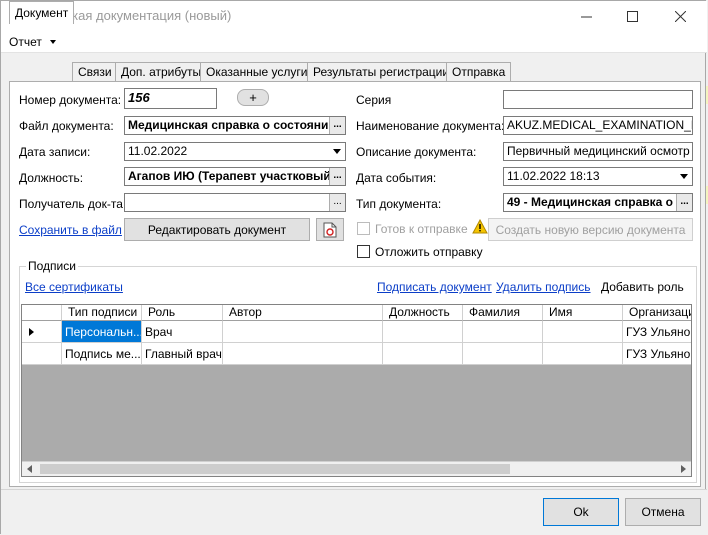  Describe the element at coordinates (553, 176) in the screenshot. I see `event-date-value: 11.02.2022 18:13` at that location.